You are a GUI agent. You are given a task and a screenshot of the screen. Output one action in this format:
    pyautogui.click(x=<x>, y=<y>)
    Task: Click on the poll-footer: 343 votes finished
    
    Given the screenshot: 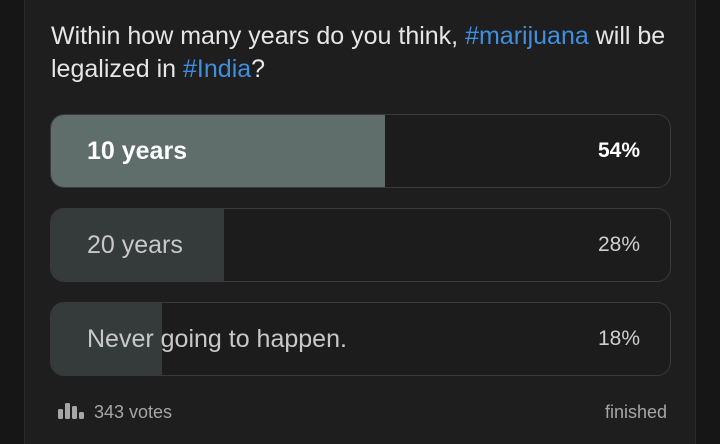 What is the action you would take?
    pyautogui.click(x=362, y=412)
    